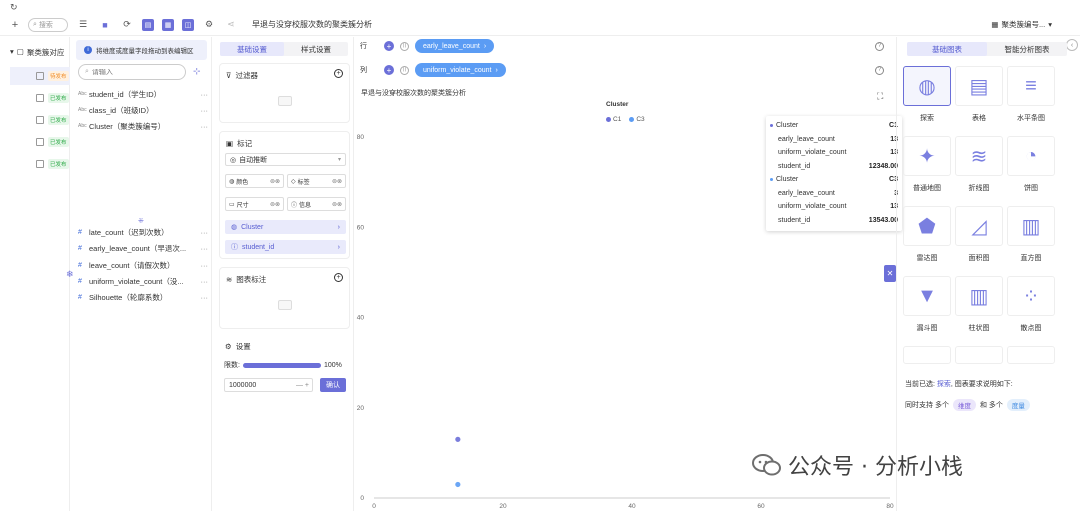 The height and width of the screenshot is (511, 1080). I want to click on chart-type-option: ▤, so click(979, 86).